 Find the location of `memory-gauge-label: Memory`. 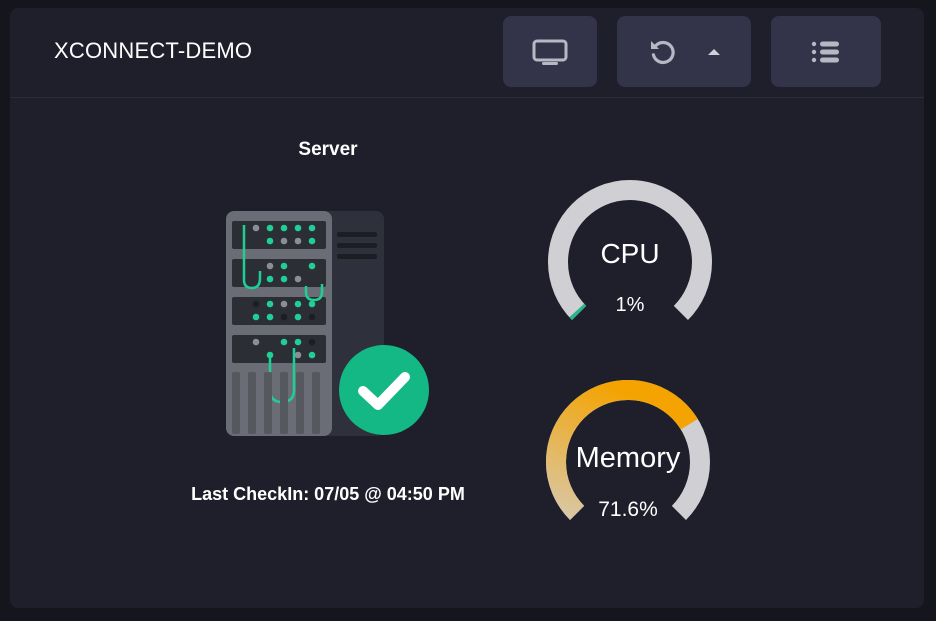

memory-gauge-label: Memory is located at coordinates (628, 458).